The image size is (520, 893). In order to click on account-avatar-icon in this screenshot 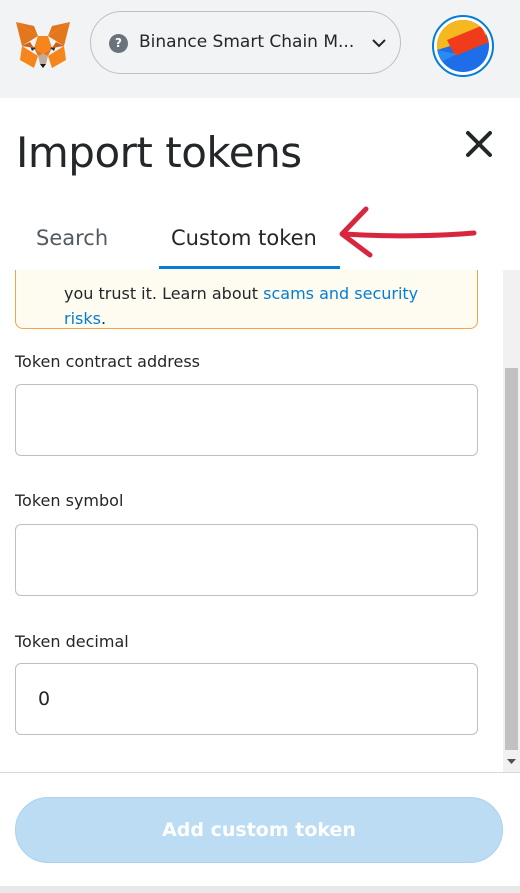, I will do `click(463, 46)`.